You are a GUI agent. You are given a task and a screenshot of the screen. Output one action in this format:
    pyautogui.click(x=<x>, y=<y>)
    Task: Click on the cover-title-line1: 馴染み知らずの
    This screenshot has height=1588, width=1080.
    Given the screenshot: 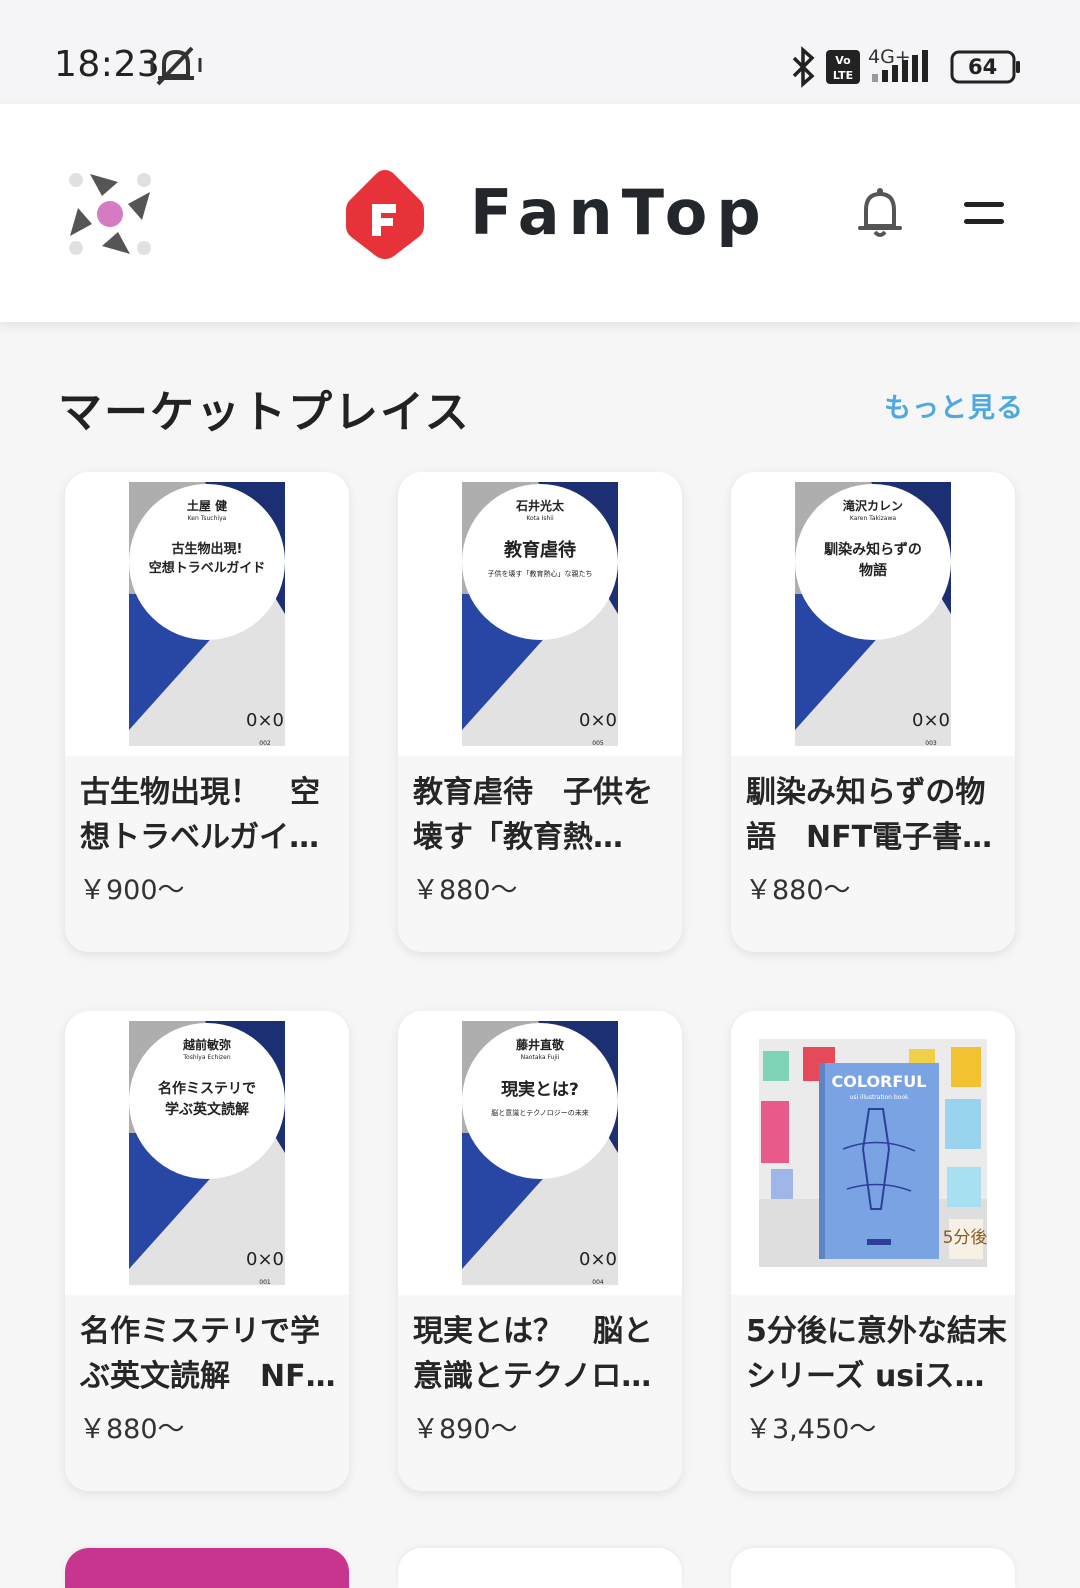 What is the action you would take?
    pyautogui.click(x=873, y=549)
    